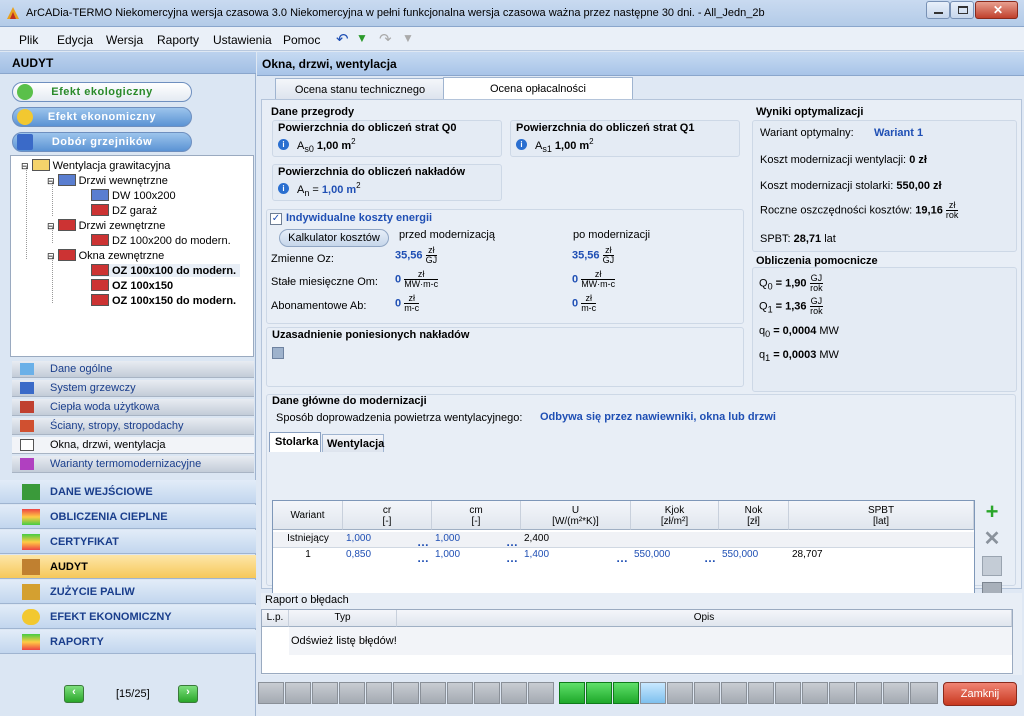 The width and height of the screenshot is (1024, 716). I want to click on copy-icon, so click(992, 566).